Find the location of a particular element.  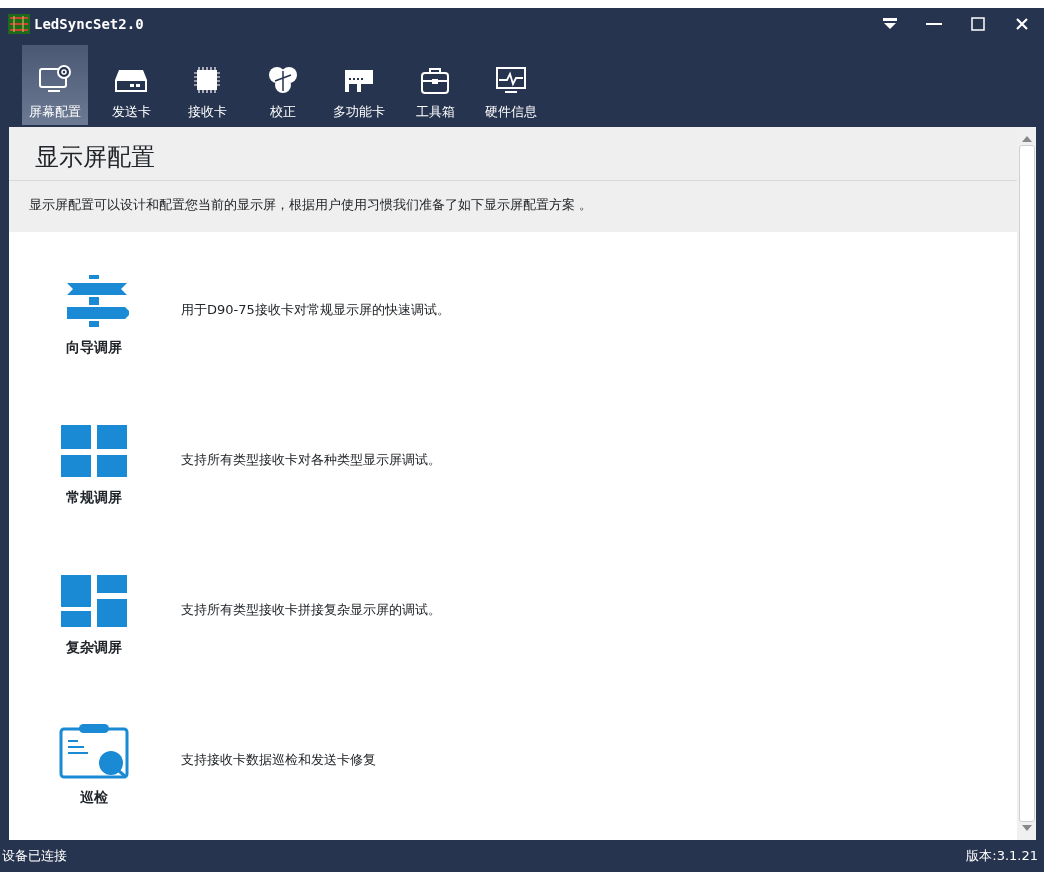

scroll-up-icon is located at coordinates (1026, 139).